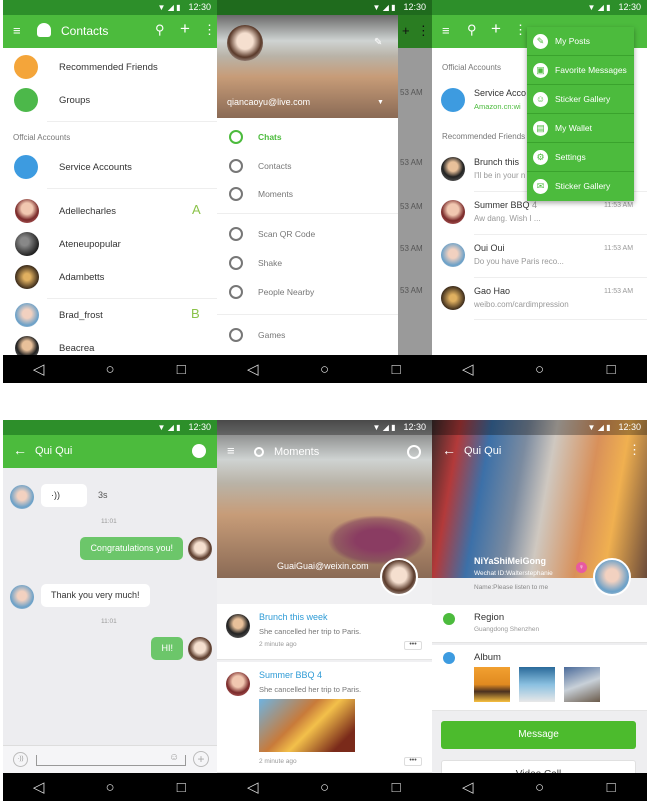  What do you see at coordinates (500, 175) in the screenshot?
I see `chat-snippet: I'll be in your n` at bounding box center [500, 175].